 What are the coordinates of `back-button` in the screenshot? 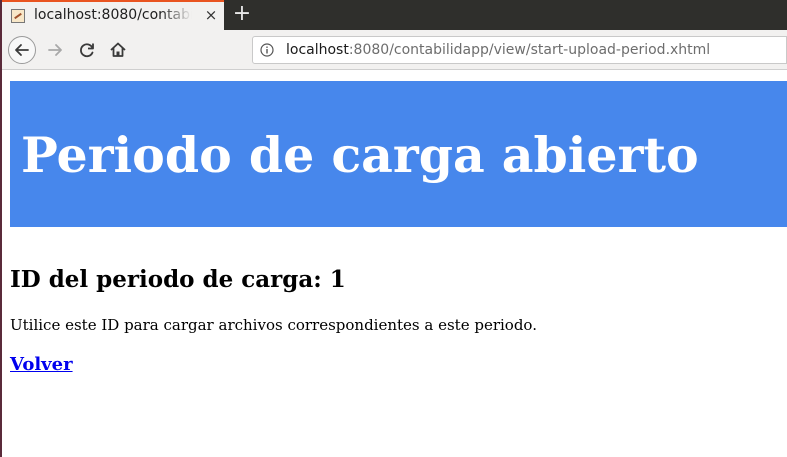 It's located at (22, 50).